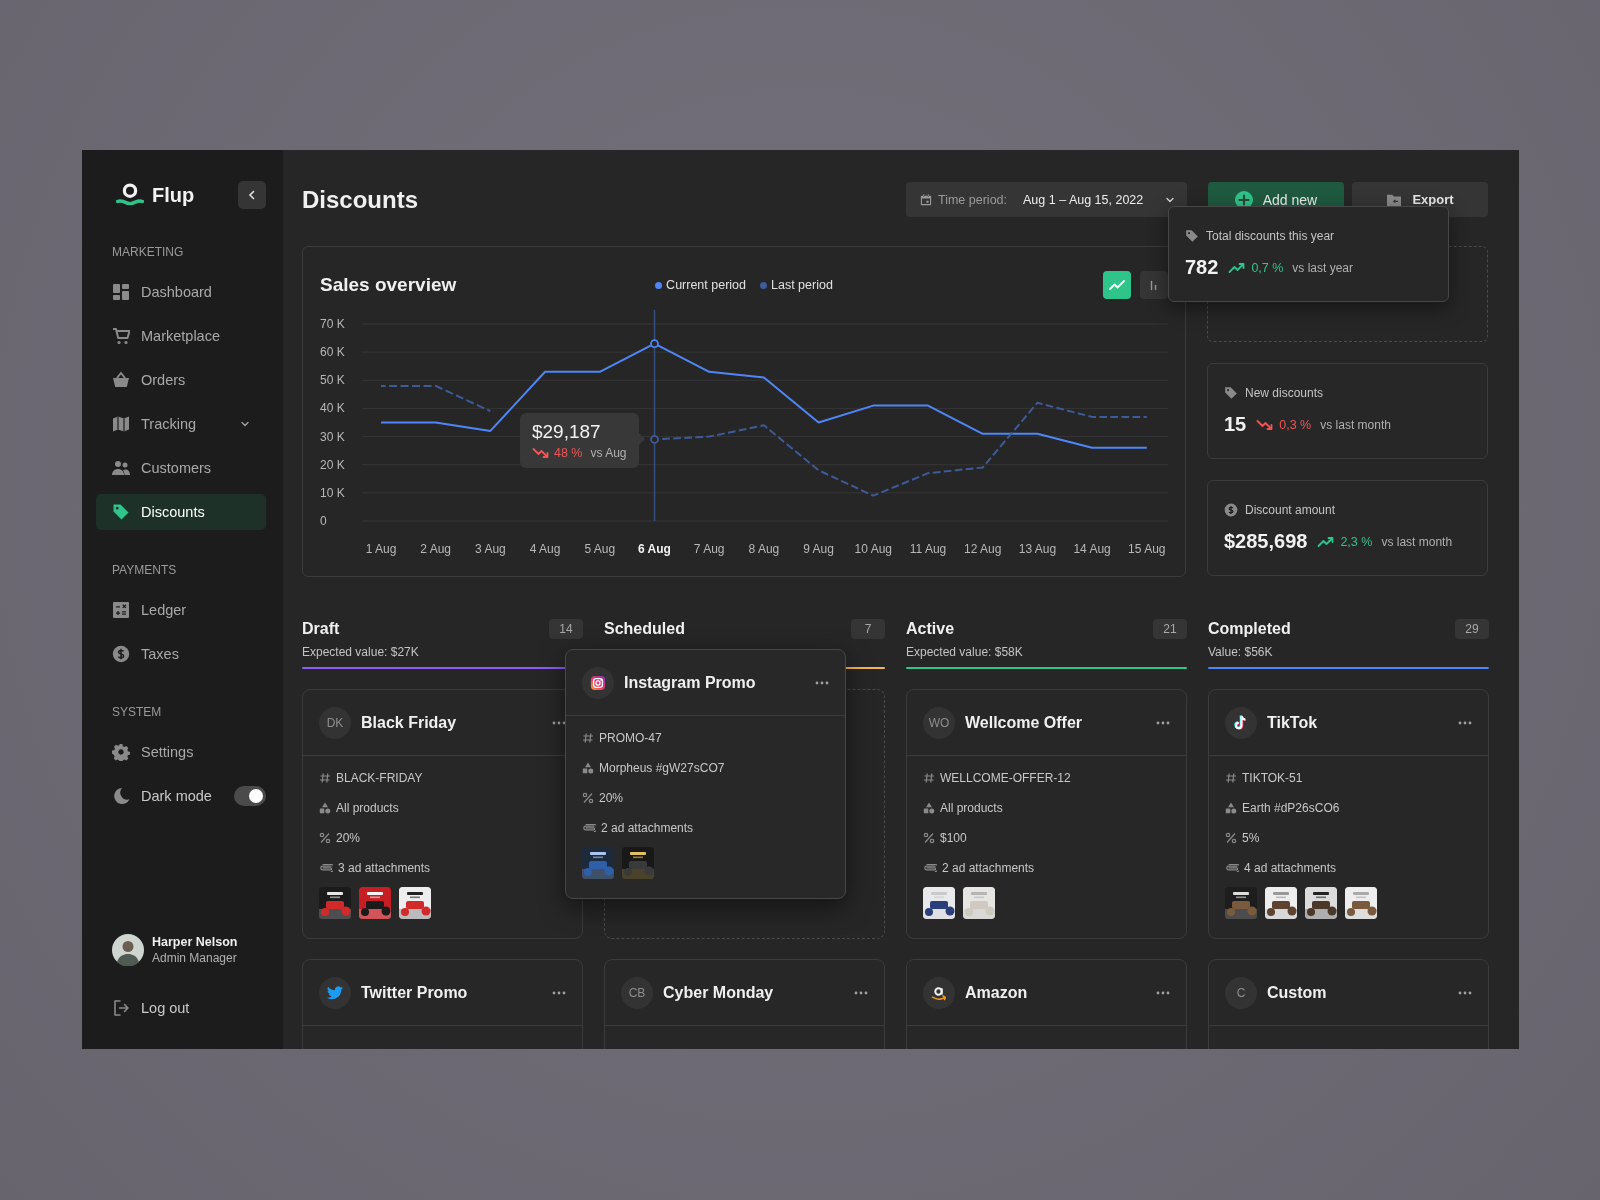 This screenshot has height=1200, width=1600. What do you see at coordinates (1267, 267) in the screenshot?
I see `change-value: 0,7 %` at bounding box center [1267, 267].